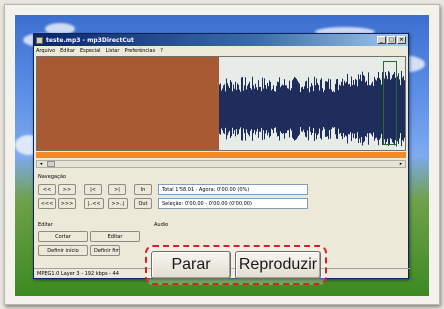 The image size is (444, 309). Describe the element at coordinates (93, 189) in the screenshot. I see `nav-start-button: |<` at that location.